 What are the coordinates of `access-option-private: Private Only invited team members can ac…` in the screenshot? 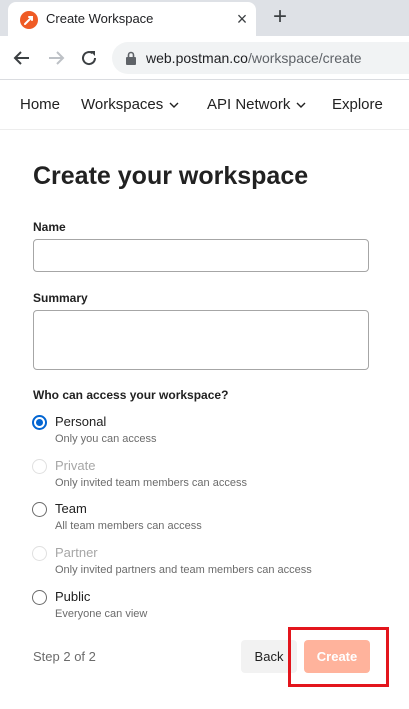 It's located at (202, 478).